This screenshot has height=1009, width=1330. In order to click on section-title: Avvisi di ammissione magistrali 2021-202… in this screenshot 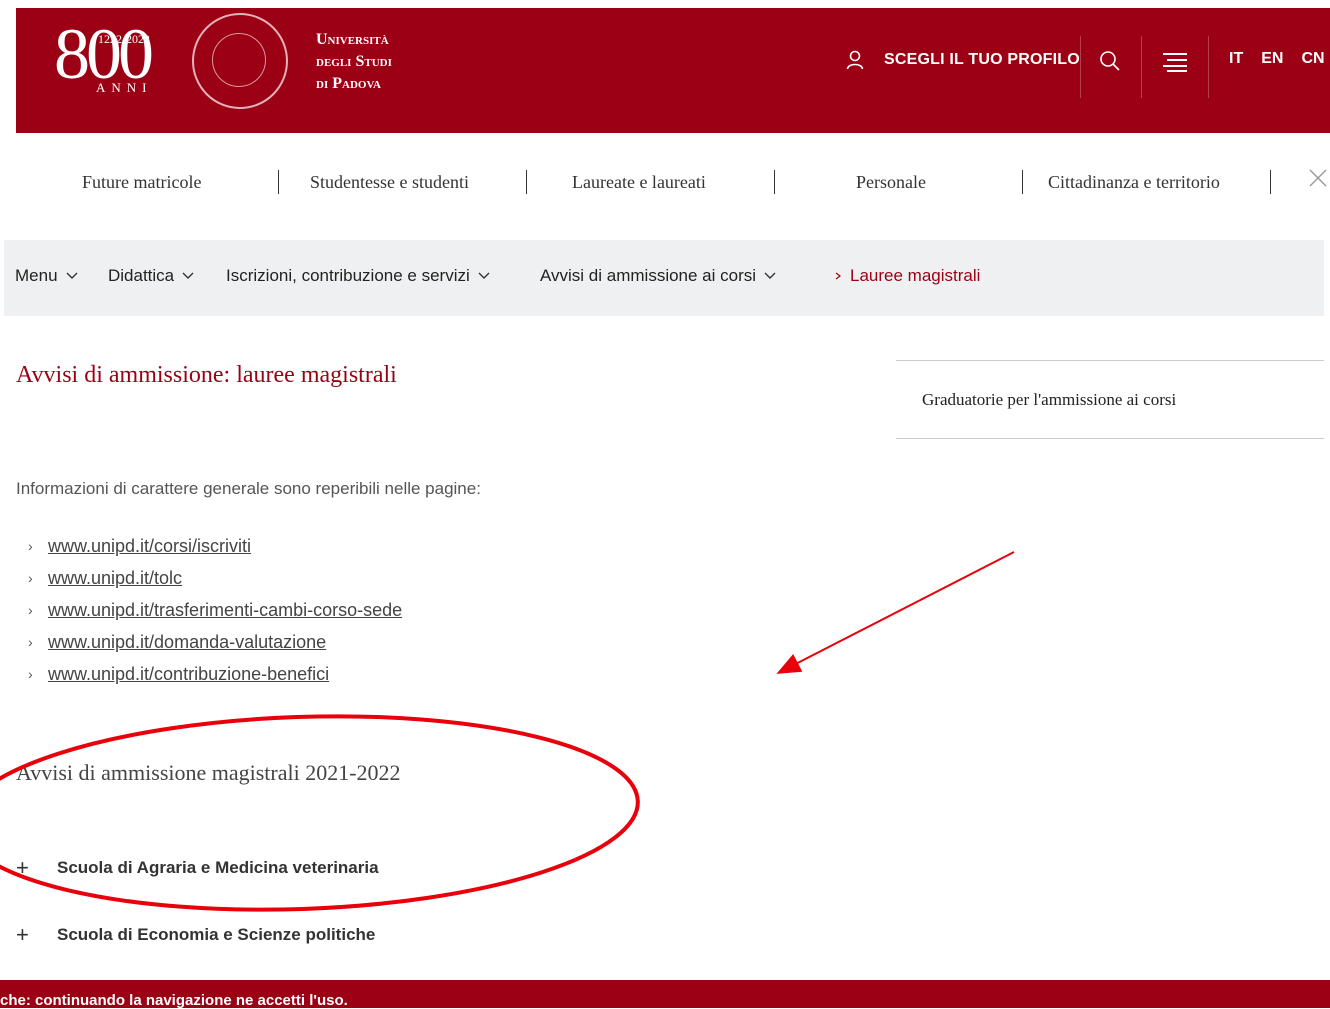, I will do `click(208, 772)`.